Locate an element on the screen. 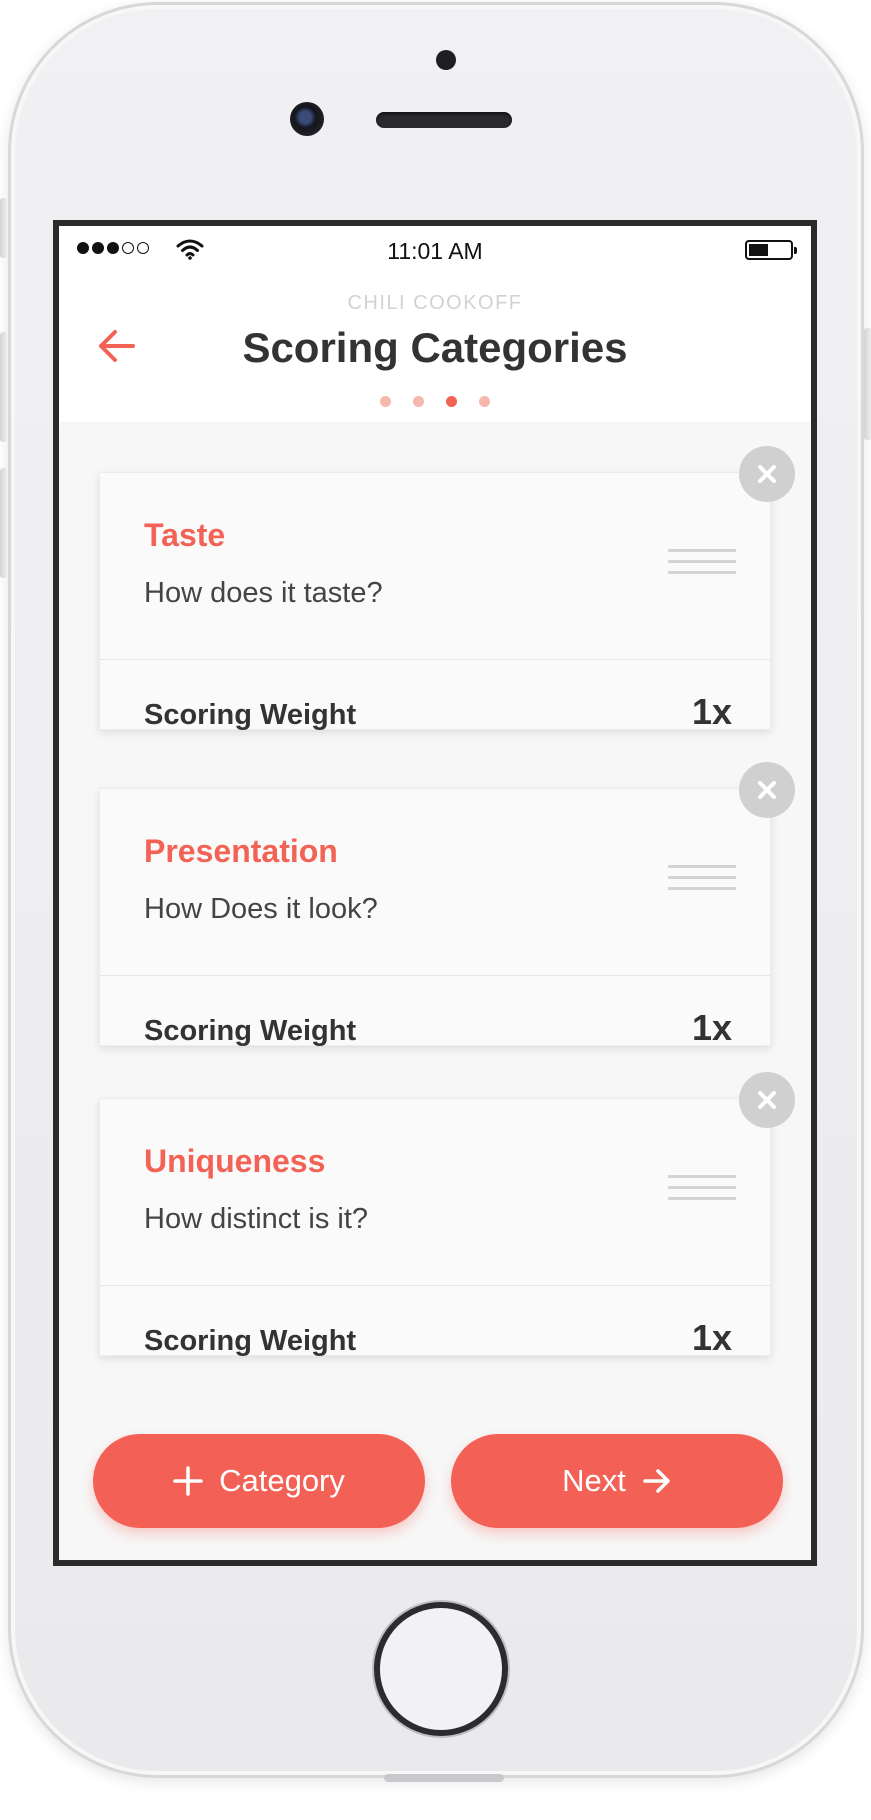 This screenshot has height=1820, width=871. next-button: Next is located at coordinates (617, 1481).